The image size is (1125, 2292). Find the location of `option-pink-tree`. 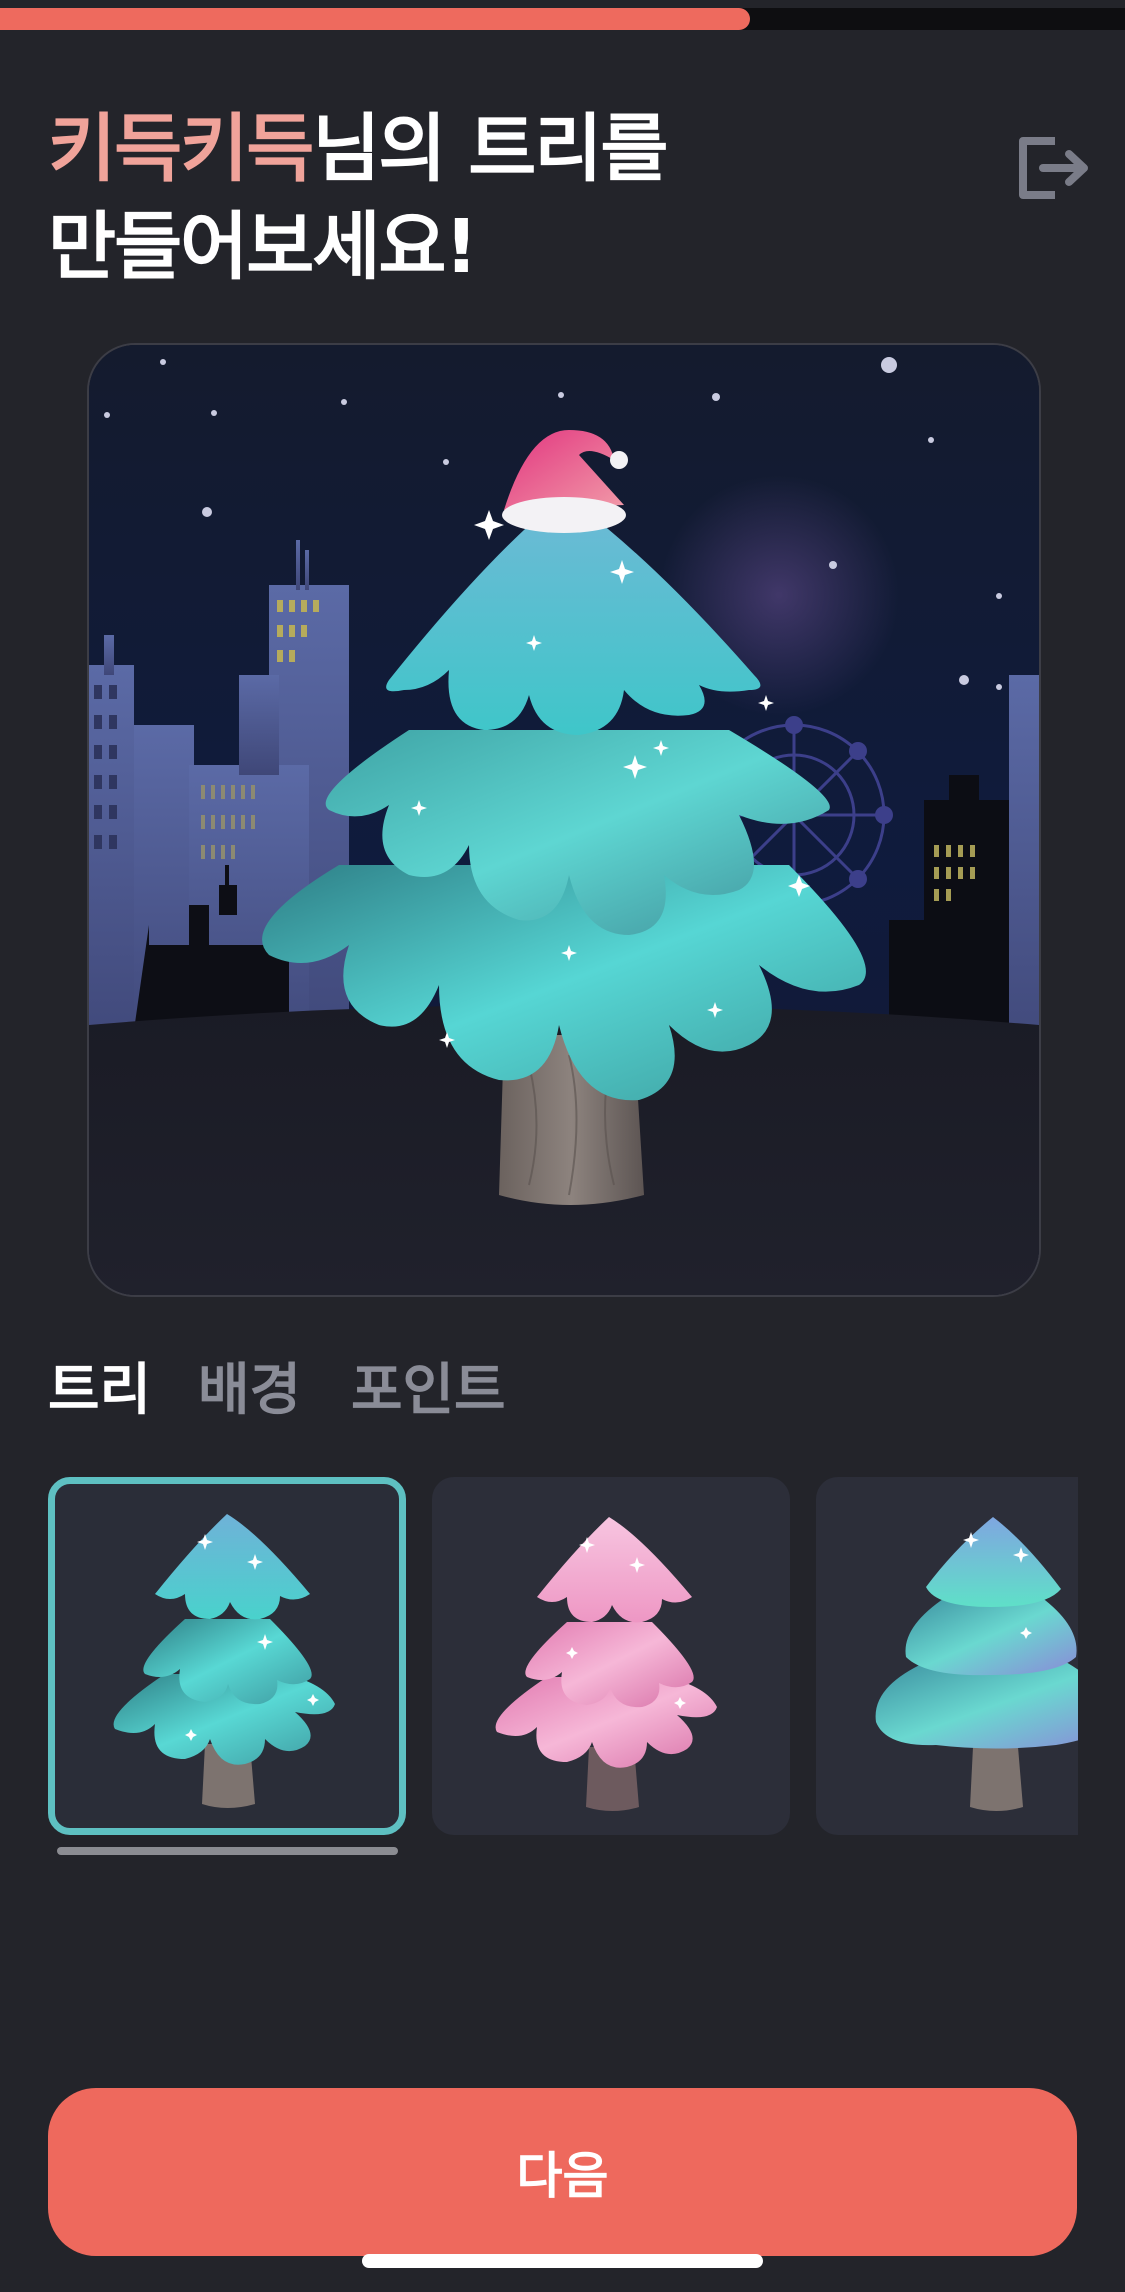

option-pink-tree is located at coordinates (611, 1656).